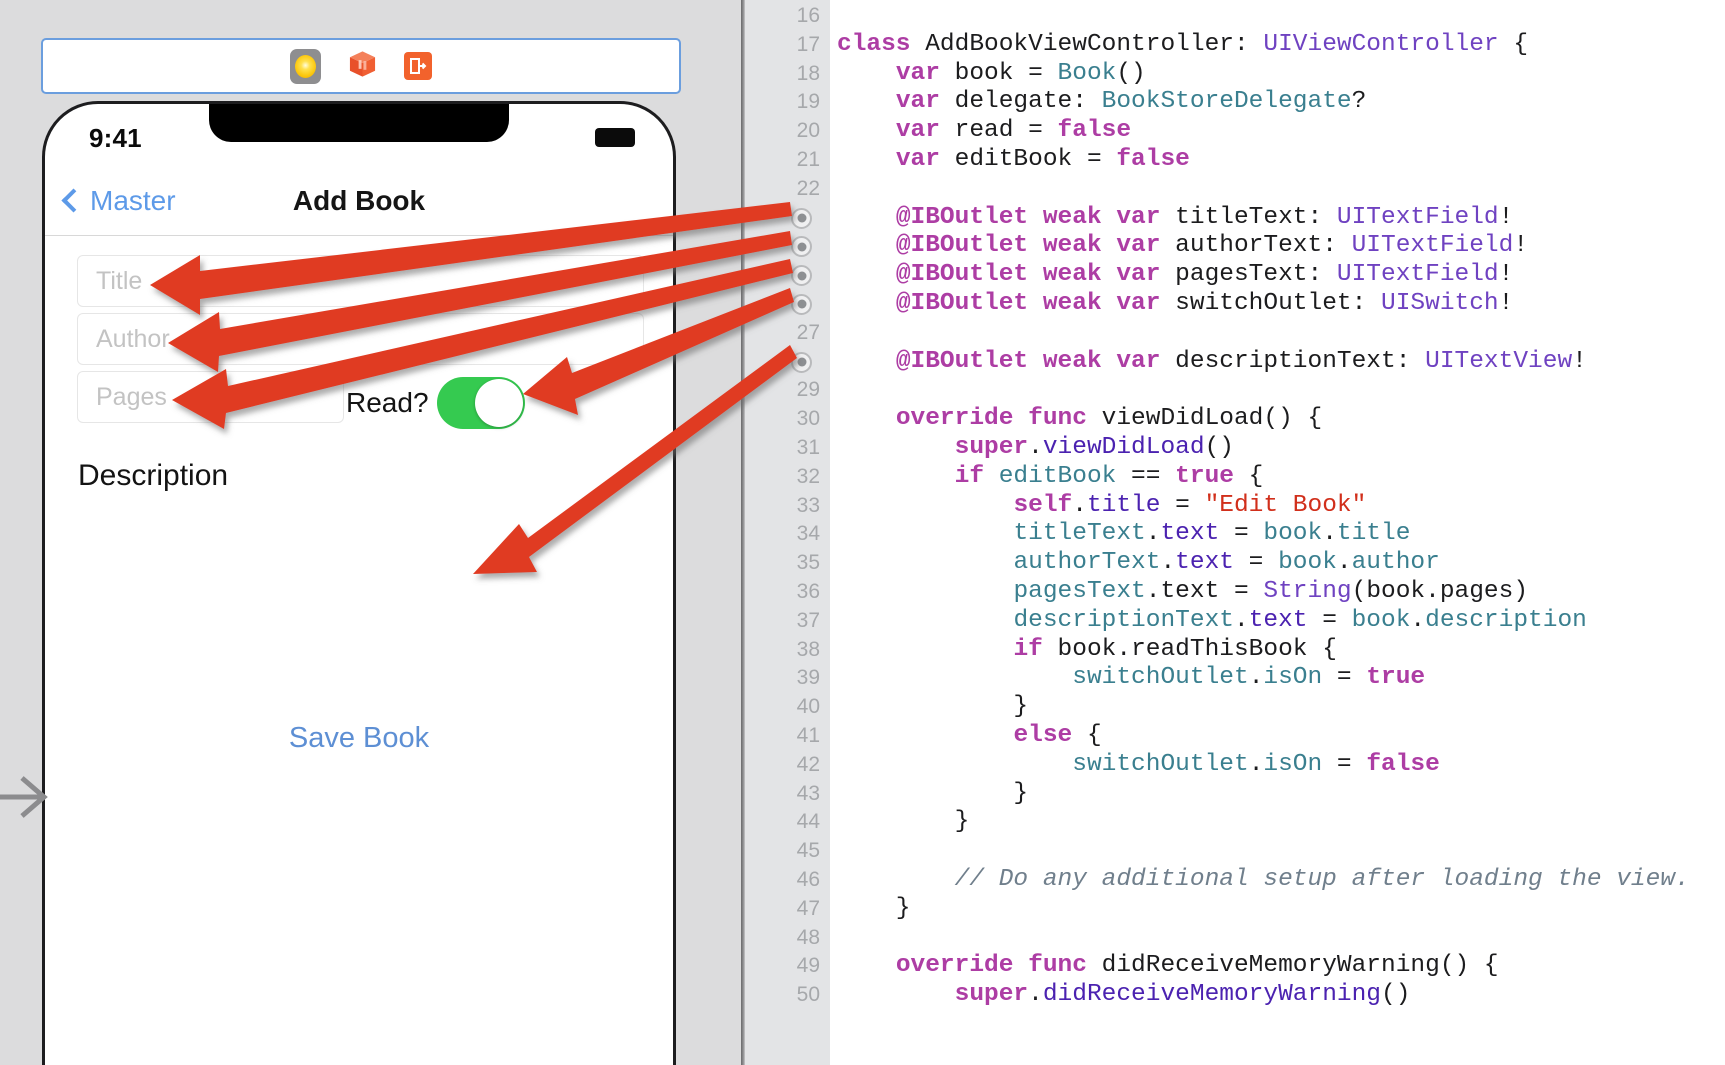 The height and width of the screenshot is (1065, 1725). What do you see at coordinates (808, 44) in the screenshot?
I see `line-number: 17` at bounding box center [808, 44].